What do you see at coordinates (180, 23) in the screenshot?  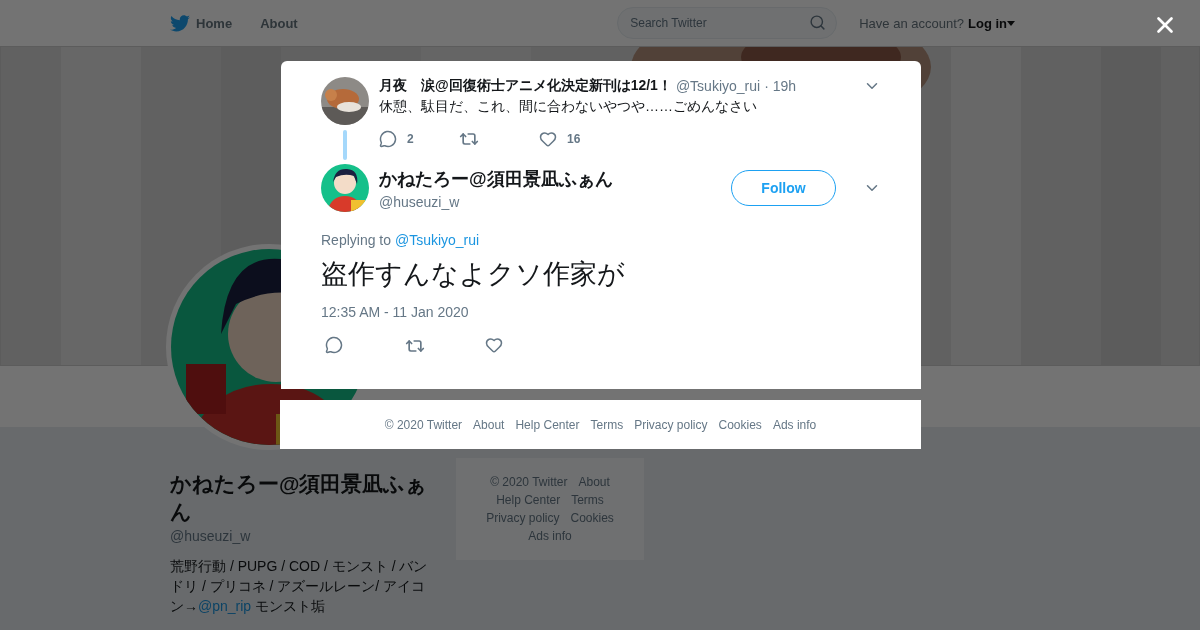 I see `bird-logo-icon` at bounding box center [180, 23].